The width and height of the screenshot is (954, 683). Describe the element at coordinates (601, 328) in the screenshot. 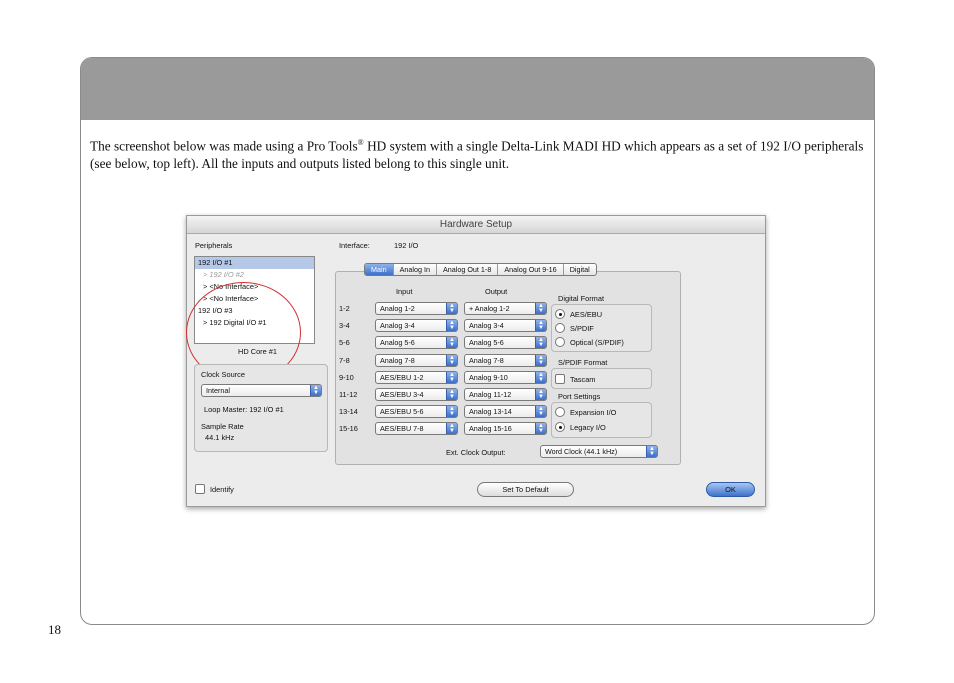

I see `digital-format-group: AES/EBU S/PDIF Optical (S/PDIF)` at that location.